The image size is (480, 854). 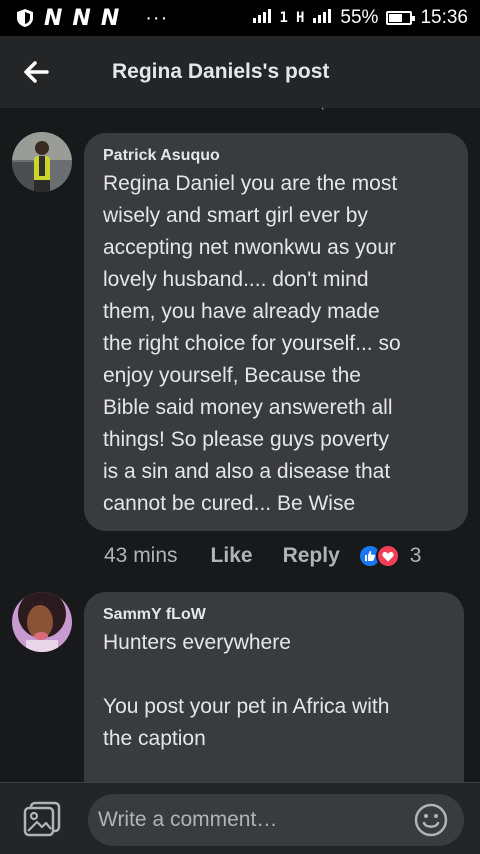 I want to click on partial-previous-comment: ·, so click(x=323, y=108).